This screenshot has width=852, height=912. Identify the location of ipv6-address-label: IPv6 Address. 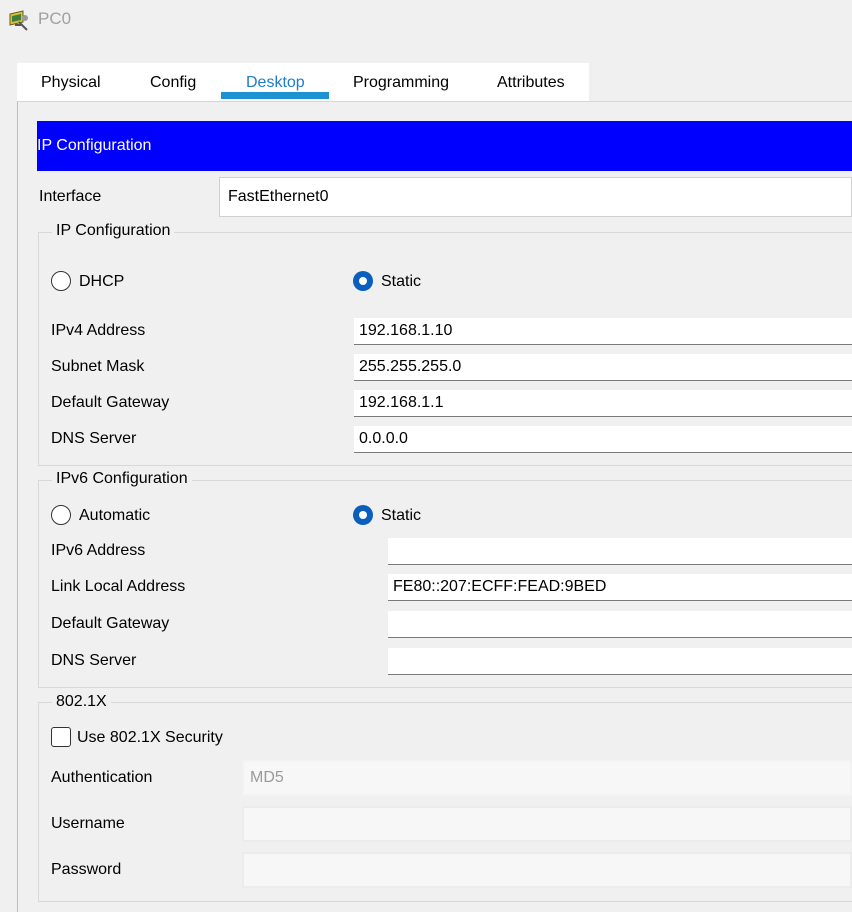
(98, 550).